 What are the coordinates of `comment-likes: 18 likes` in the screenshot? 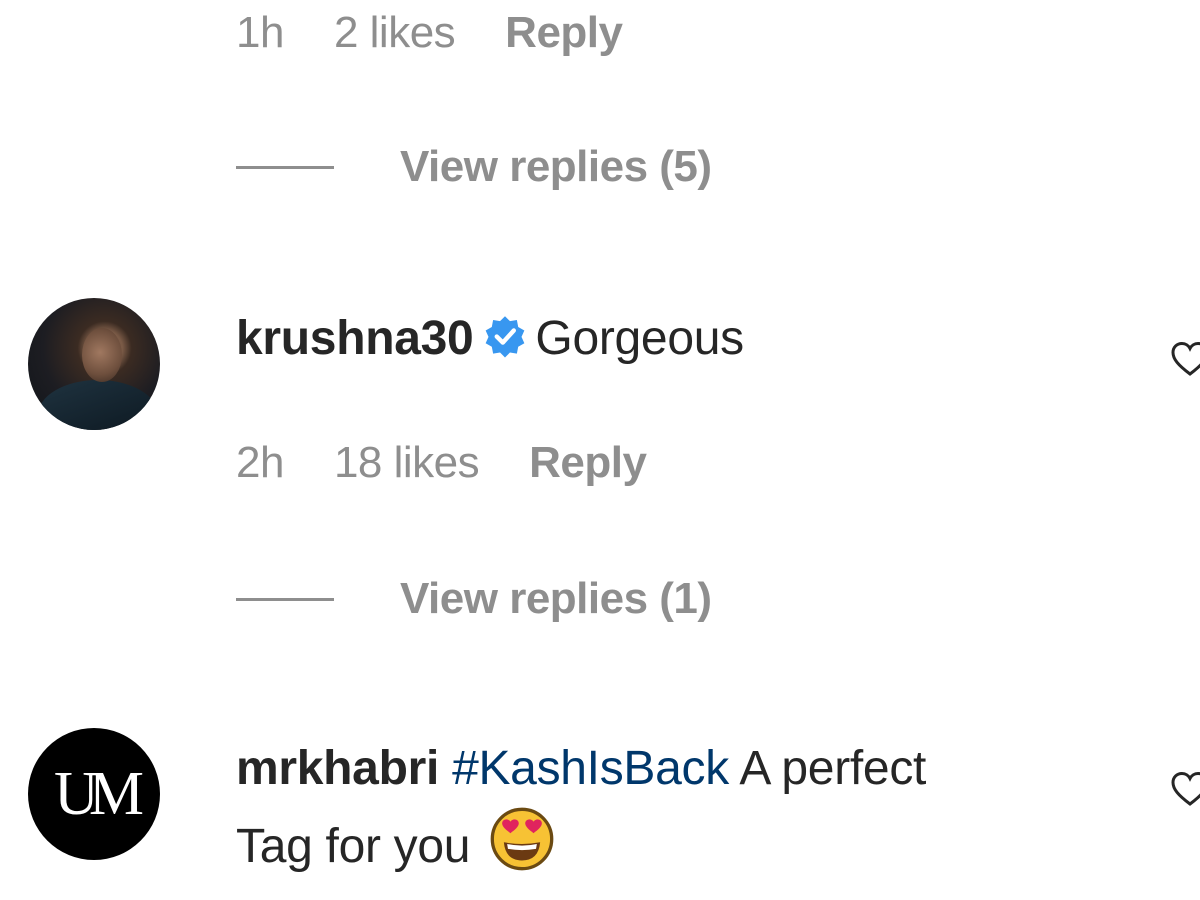 It's located at (407, 463).